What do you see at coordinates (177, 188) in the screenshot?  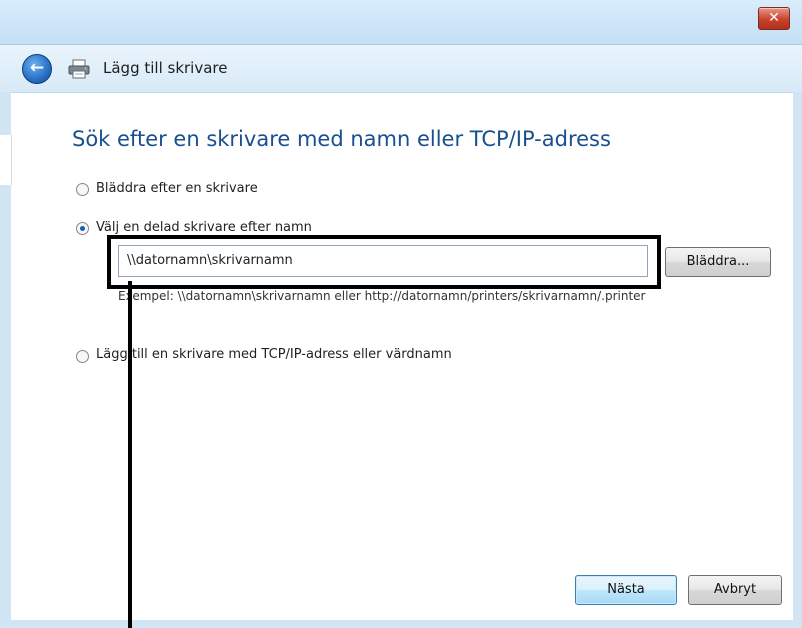 I see `radio-browse-printer-label: Bläddra efter en skrivare` at bounding box center [177, 188].